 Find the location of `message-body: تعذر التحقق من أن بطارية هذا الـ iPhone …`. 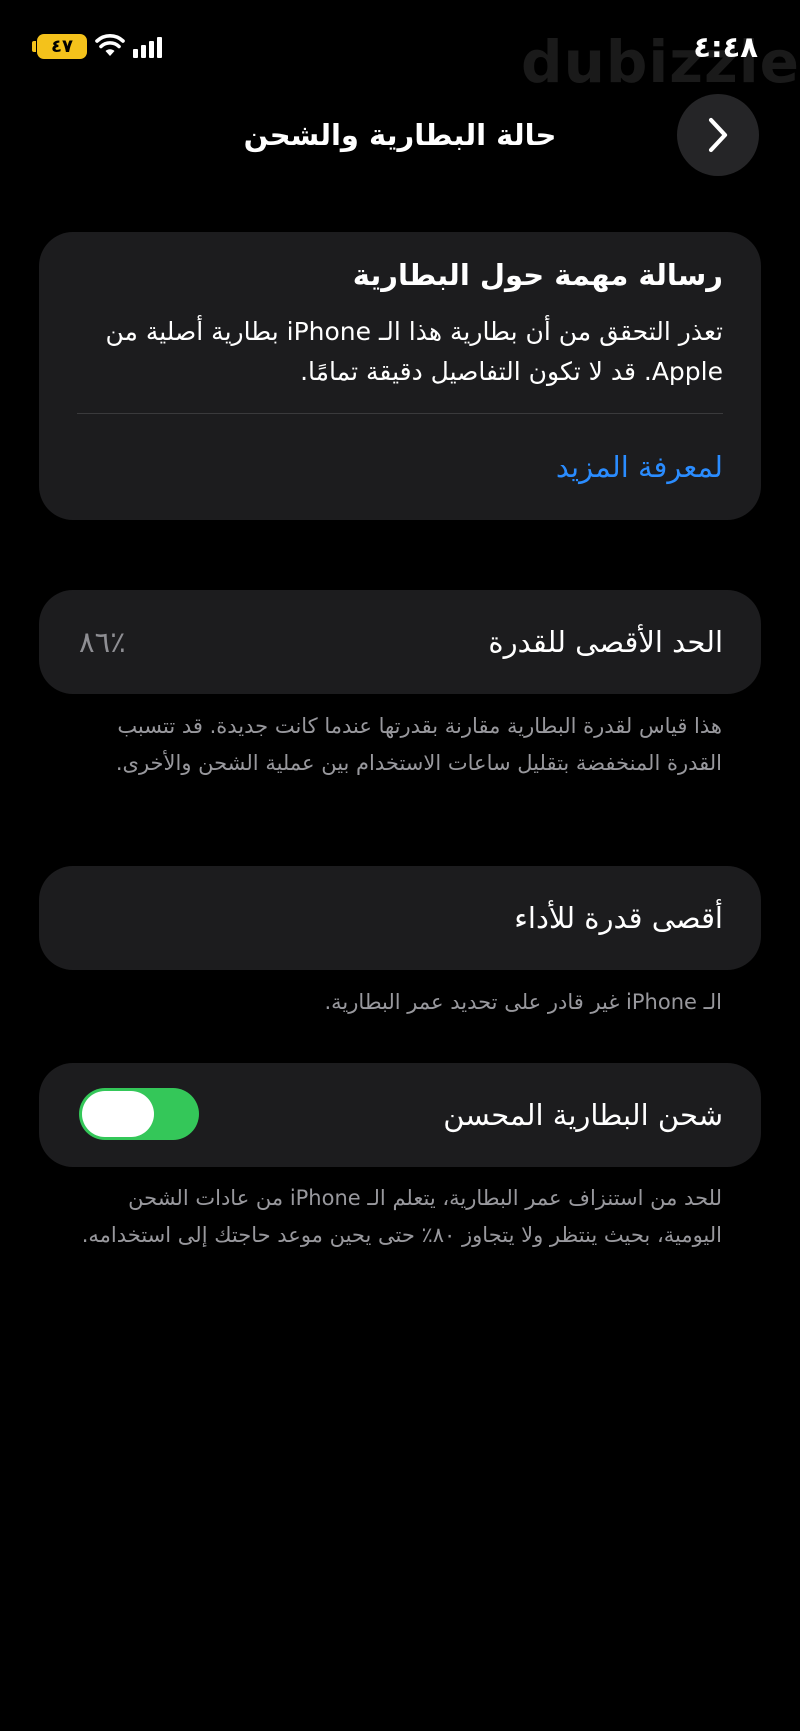

message-body: تعذر التحقق من أن بطارية هذا الـ iPhone … is located at coordinates (414, 351).